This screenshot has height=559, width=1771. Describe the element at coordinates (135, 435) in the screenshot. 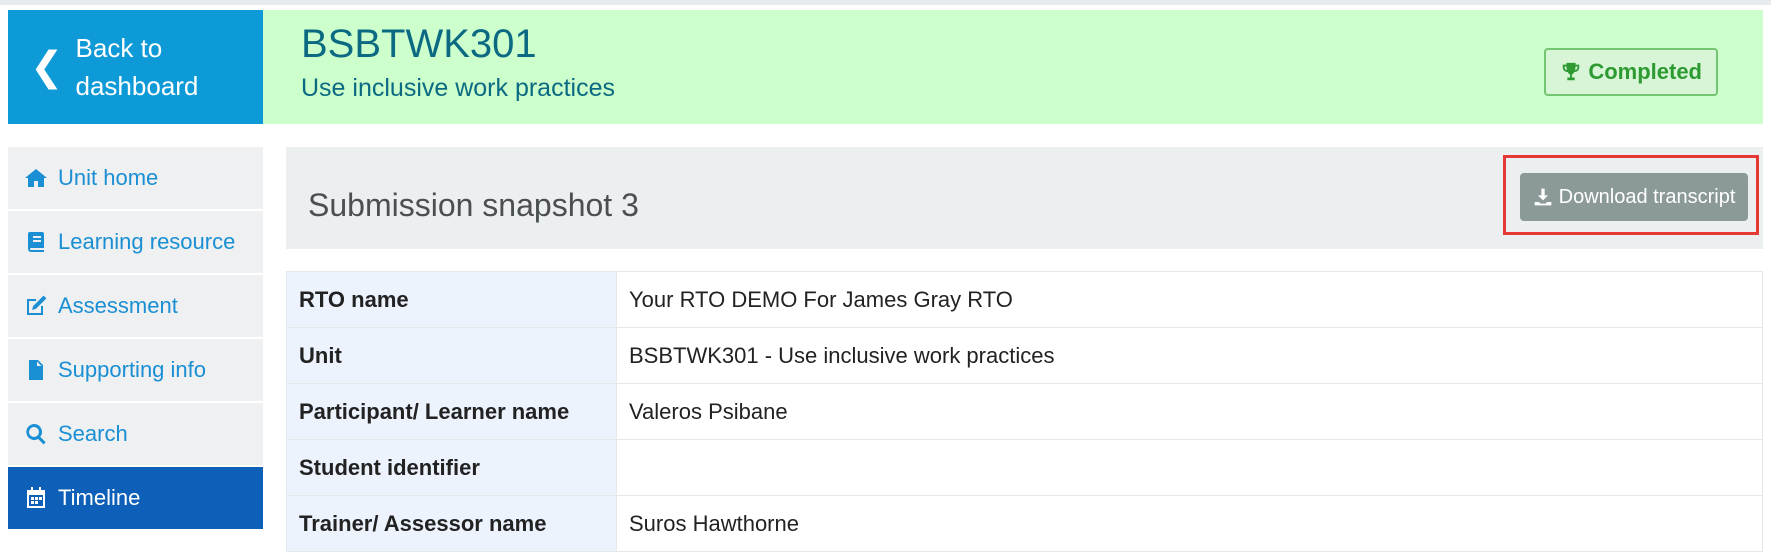

I see `sidebar-item-search: Search` at that location.